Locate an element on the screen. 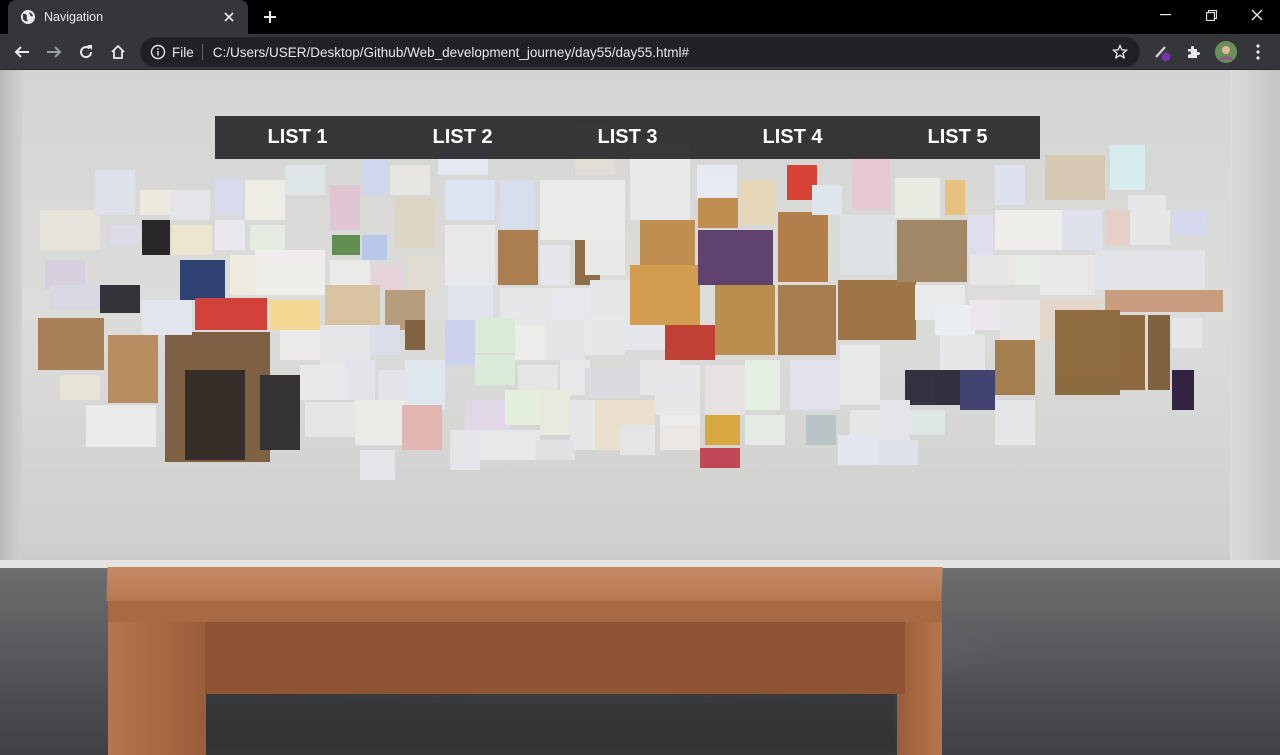 The width and height of the screenshot is (1280, 755). nav-link-list-4: LIST 4 is located at coordinates (792, 137).